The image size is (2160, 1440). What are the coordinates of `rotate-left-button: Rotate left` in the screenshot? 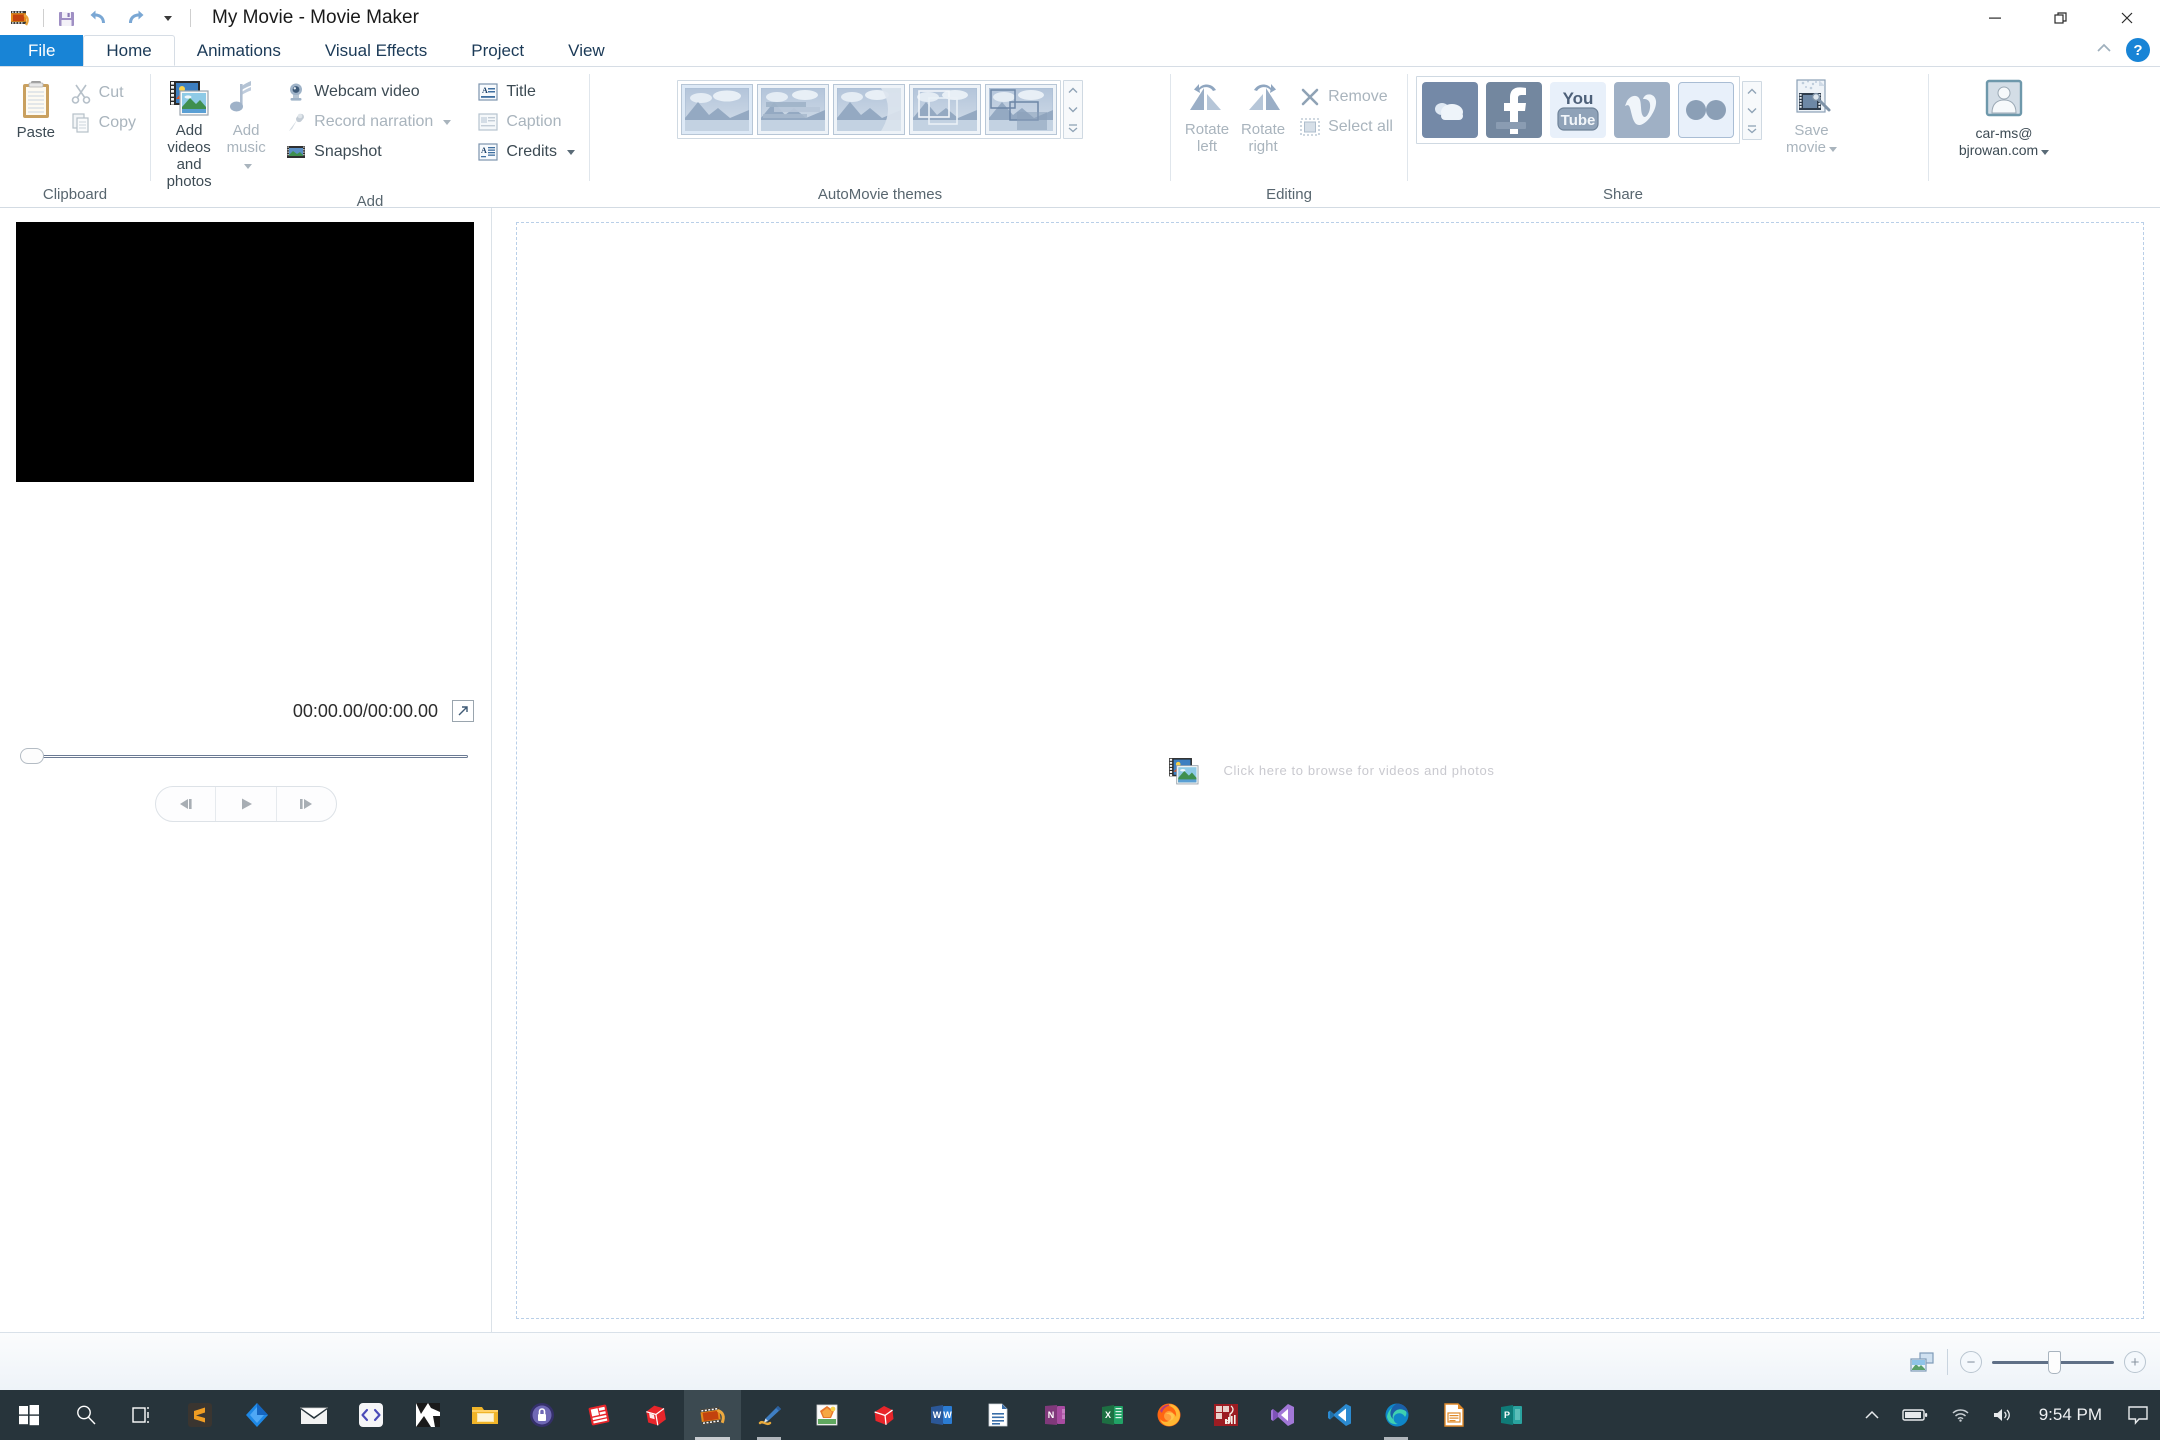 It's located at (1207, 117).